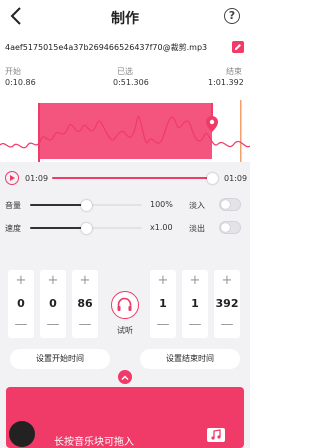 This screenshot has width=320, height=448. What do you see at coordinates (125, 330) in the screenshot?
I see `listen-label: 试听` at bounding box center [125, 330].